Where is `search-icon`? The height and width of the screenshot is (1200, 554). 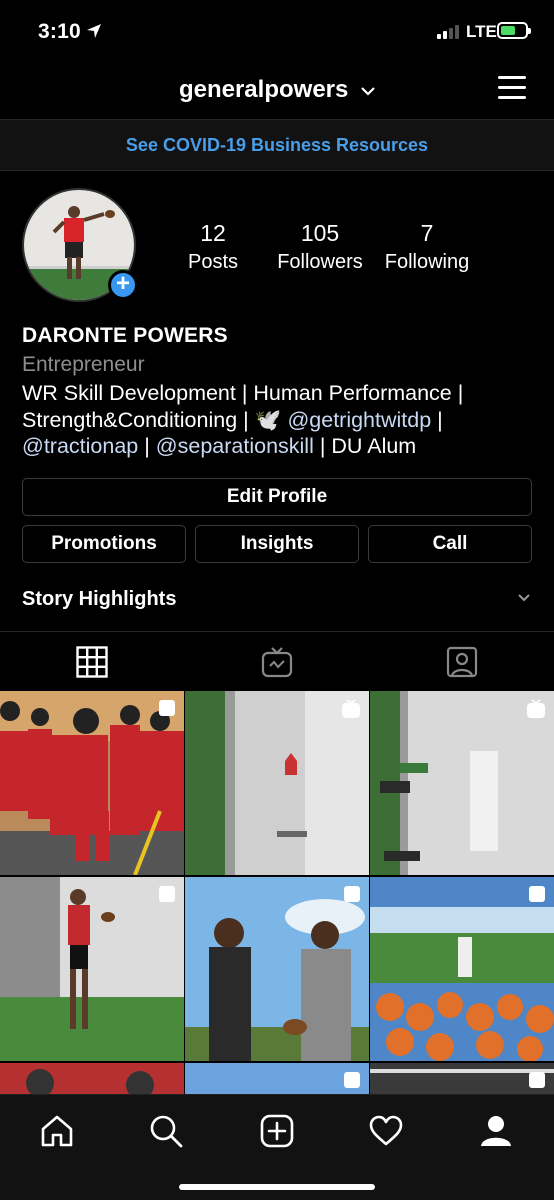 search-icon is located at coordinates (166, 1131).